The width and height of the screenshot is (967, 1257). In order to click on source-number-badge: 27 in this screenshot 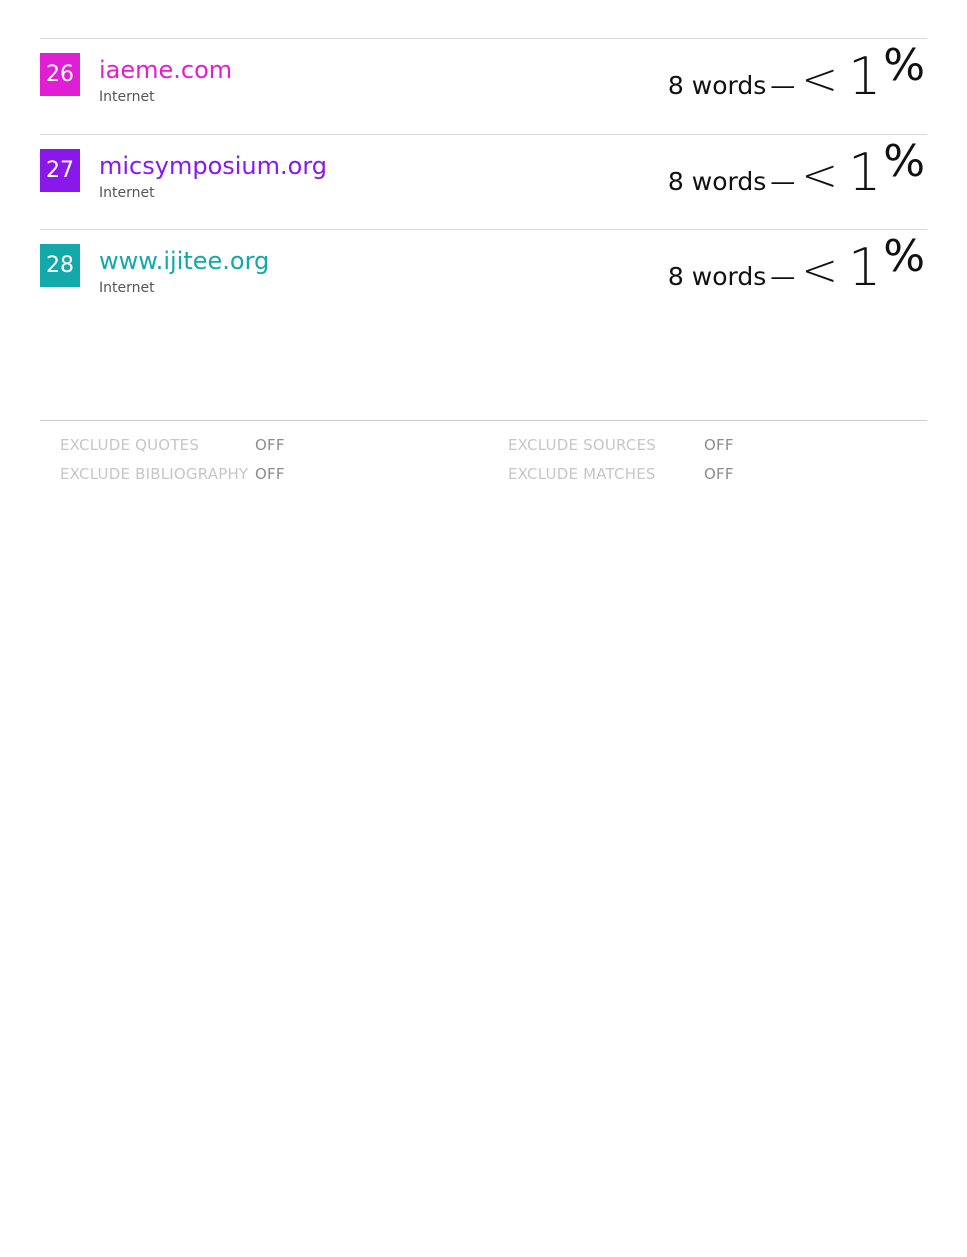, I will do `click(60, 170)`.